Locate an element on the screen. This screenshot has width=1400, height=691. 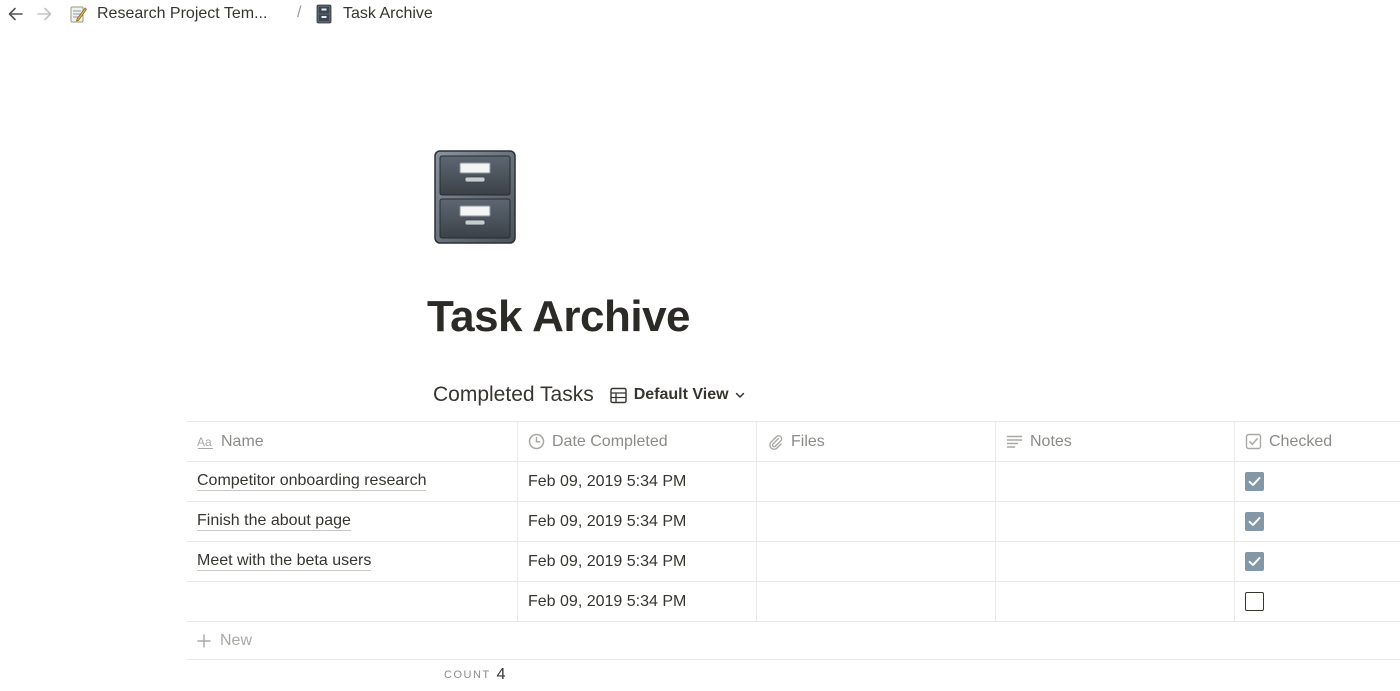
new-label: New is located at coordinates (236, 640).